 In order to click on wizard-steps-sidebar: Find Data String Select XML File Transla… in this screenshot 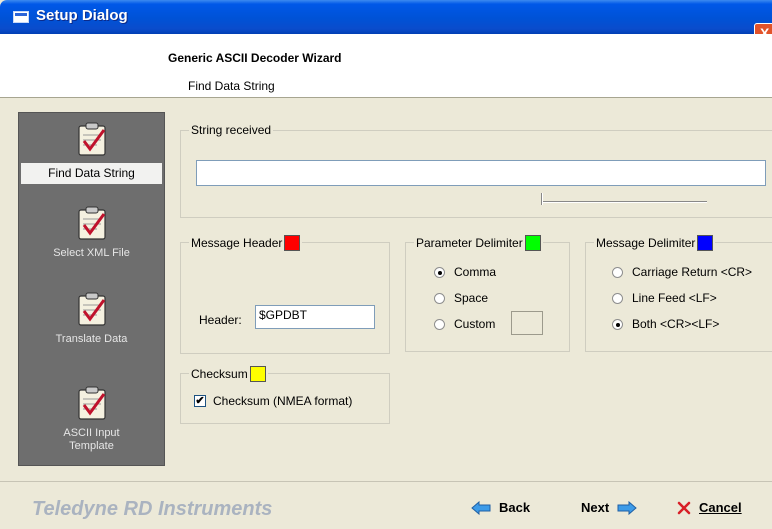, I will do `click(91, 289)`.